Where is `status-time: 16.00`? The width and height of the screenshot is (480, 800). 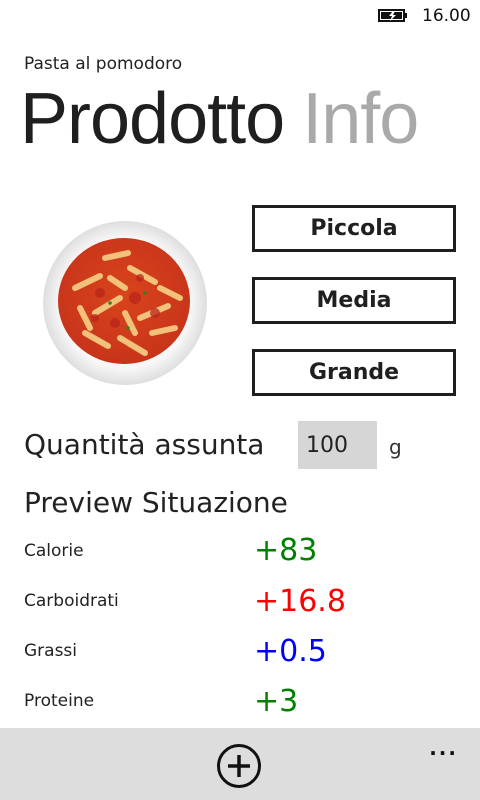 status-time: 16.00 is located at coordinates (446, 16).